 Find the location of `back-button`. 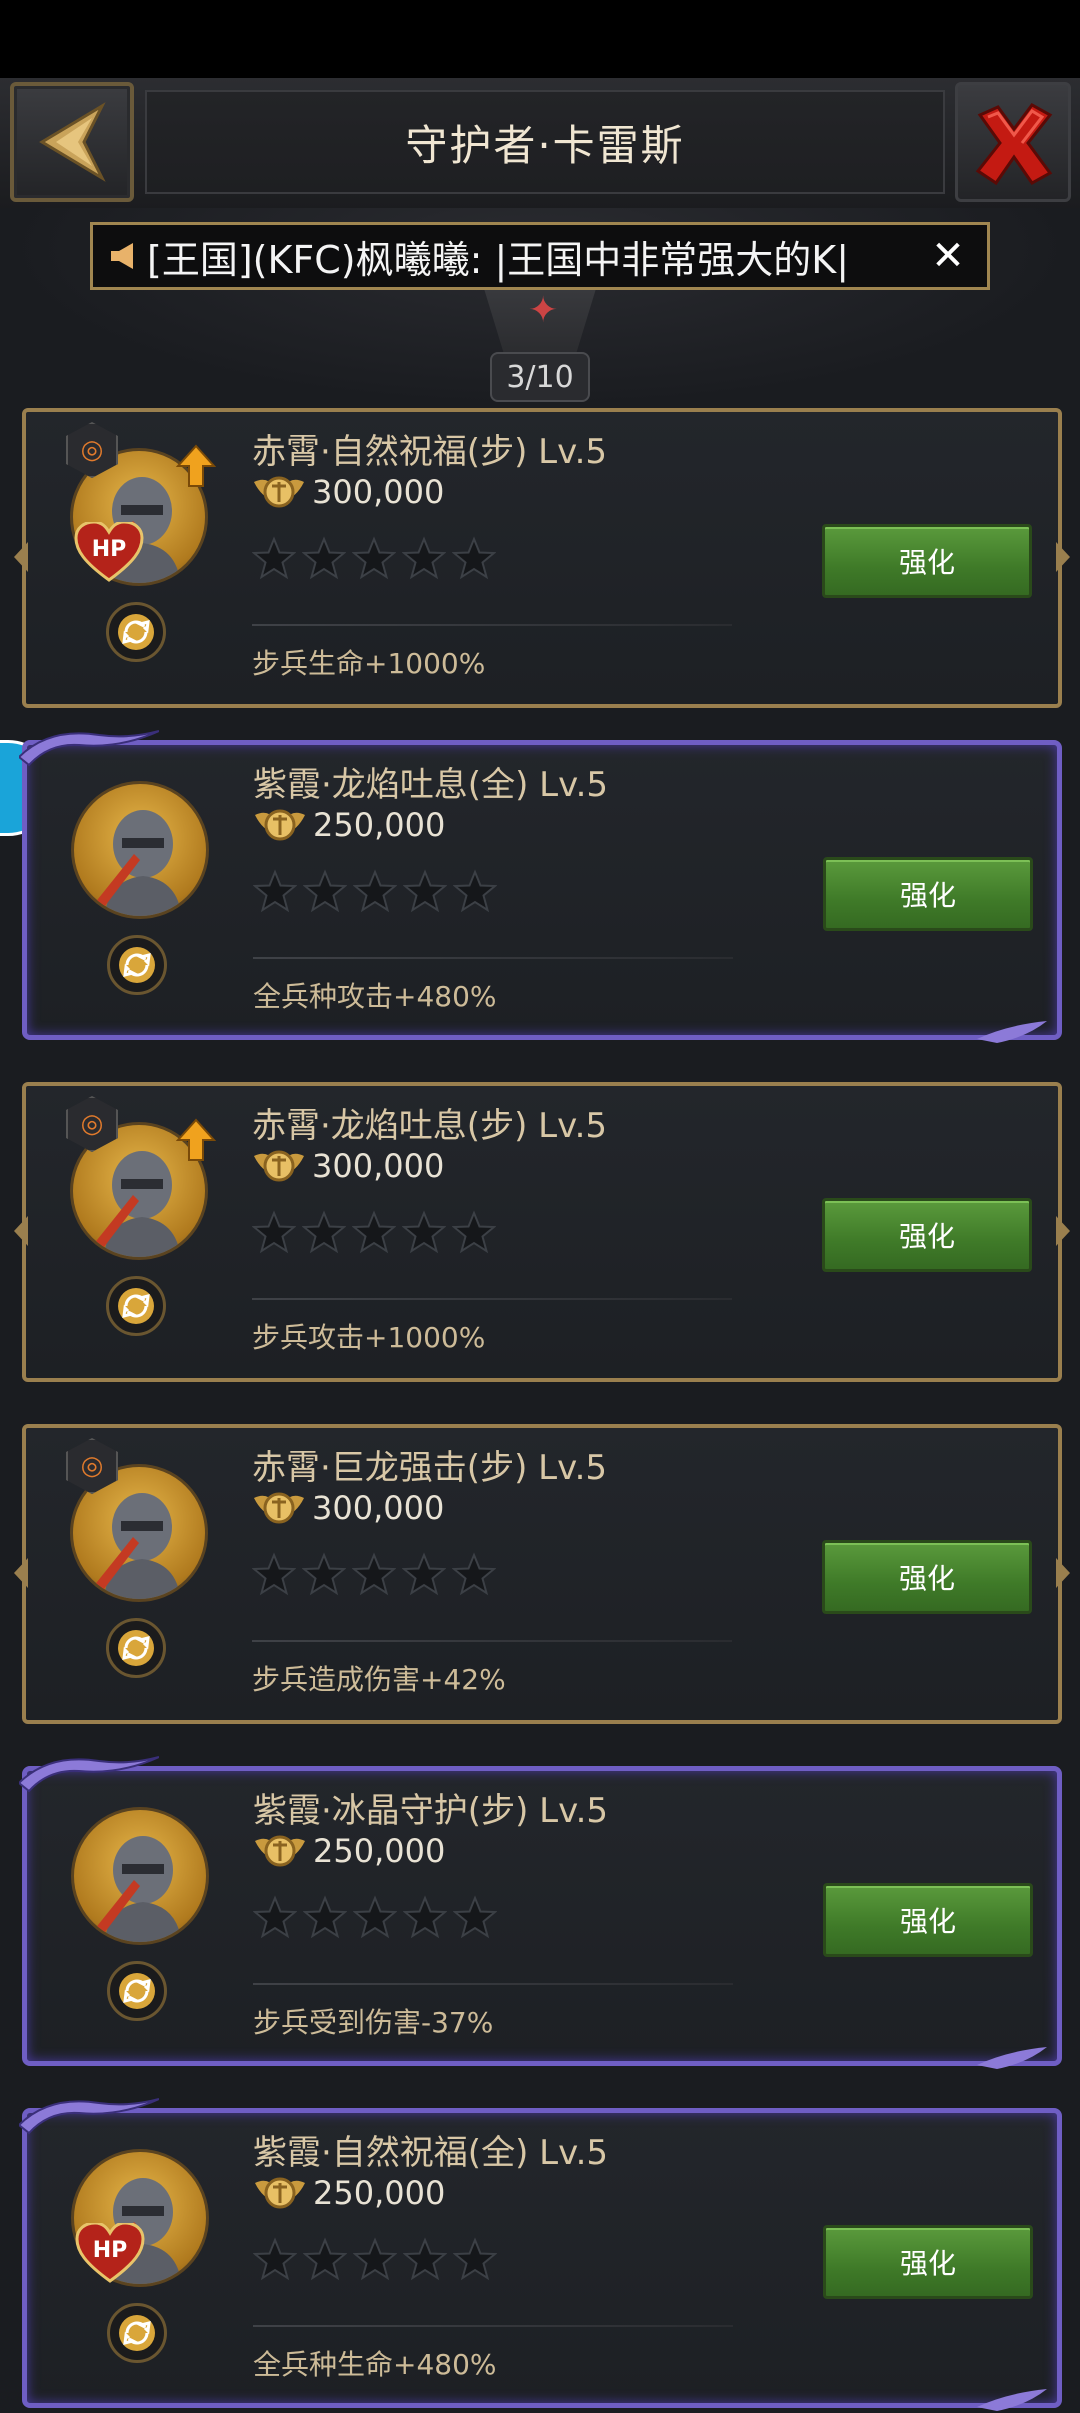

back-button is located at coordinates (72, 142).